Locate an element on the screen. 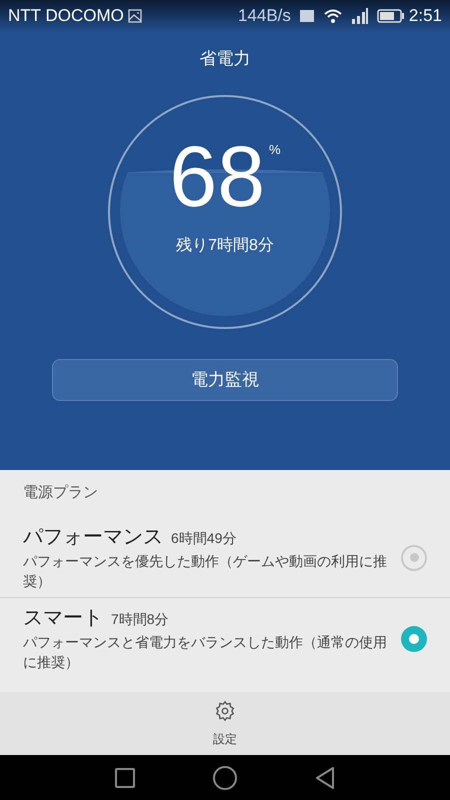 This screenshot has height=800, width=450. battery-icon is located at coordinates (390, 16).